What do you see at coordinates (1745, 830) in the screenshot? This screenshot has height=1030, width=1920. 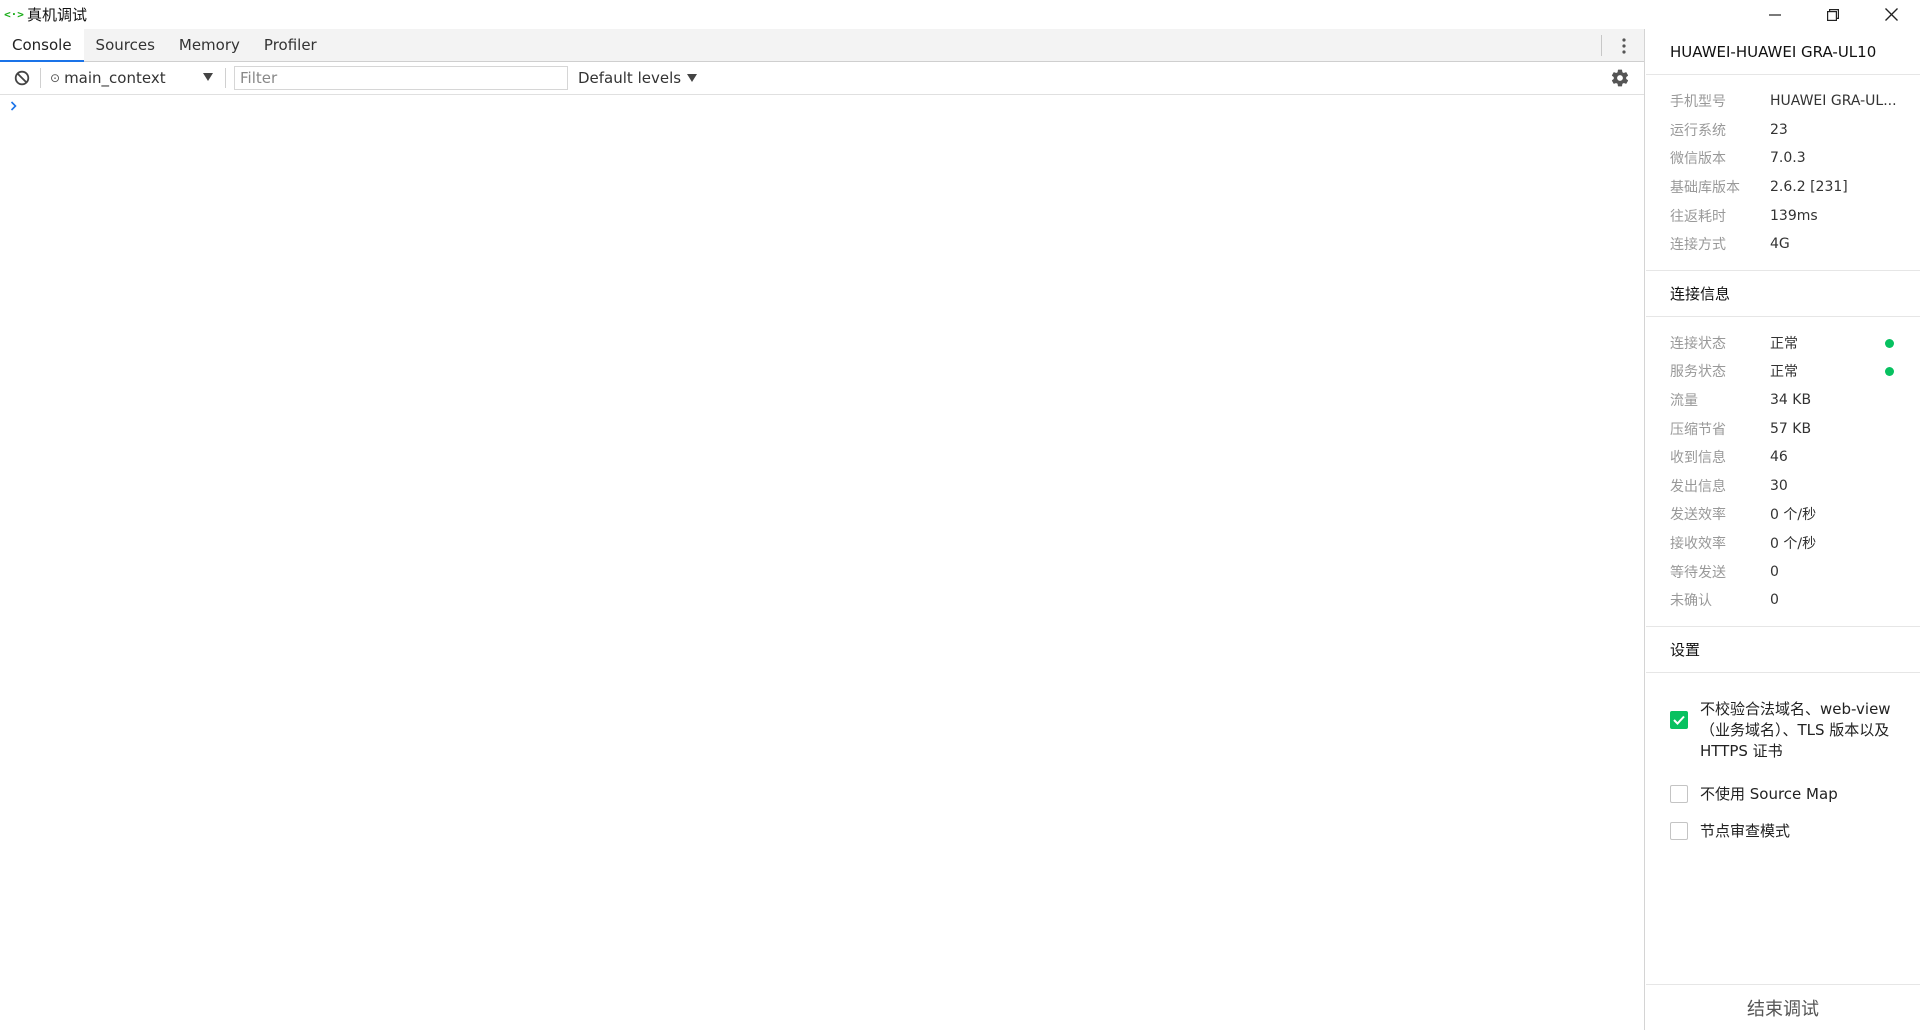 I see `setting-label: 节点审查模式` at bounding box center [1745, 830].